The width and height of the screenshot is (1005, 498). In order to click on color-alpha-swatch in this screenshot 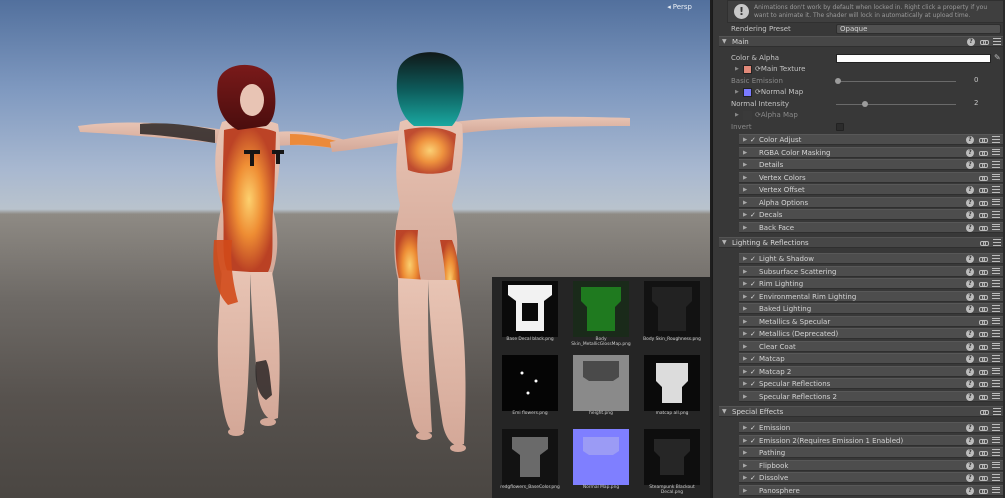, I will do `click(913, 58)`.